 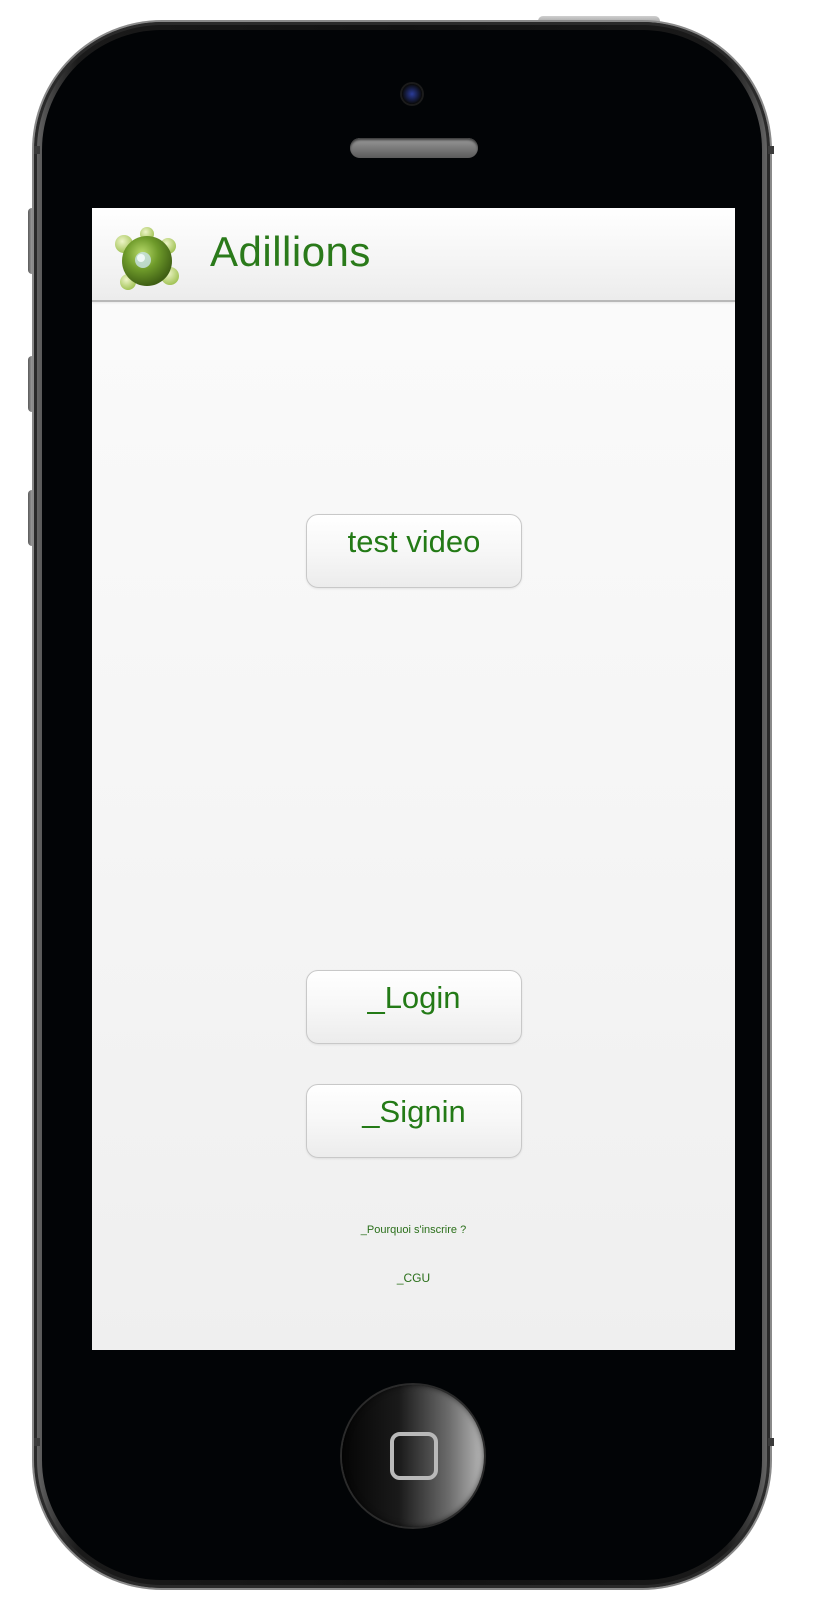 What do you see at coordinates (413, 255) in the screenshot?
I see `navigation-bar: Adillions` at bounding box center [413, 255].